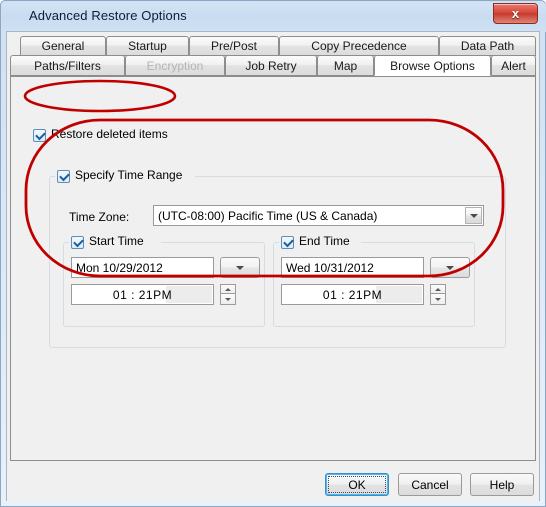  I want to click on tab-encryption: Encryption, so click(175, 65).